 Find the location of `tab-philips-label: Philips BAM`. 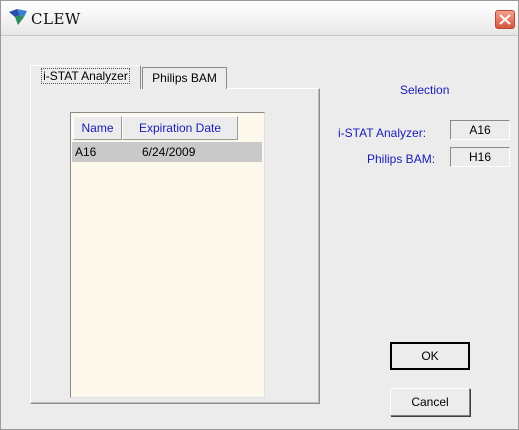

tab-philips-label: Philips BAM is located at coordinates (184, 78).